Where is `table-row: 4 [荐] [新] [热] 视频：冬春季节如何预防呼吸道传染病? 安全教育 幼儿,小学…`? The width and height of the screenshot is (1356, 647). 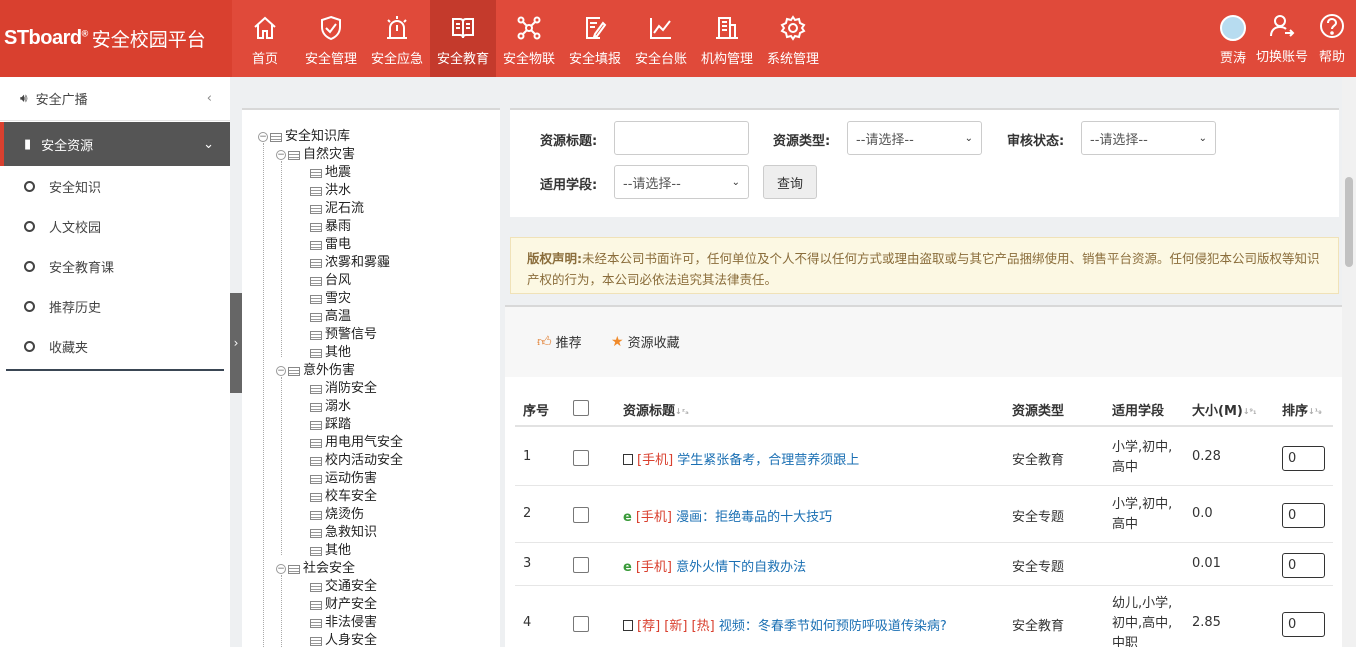 table-row: 4 [荐] [新] [热] 视频：冬春季节如何预防呼吸道传染病? 安全教育 幼儿,小学… is located at coordinates (924, 616).